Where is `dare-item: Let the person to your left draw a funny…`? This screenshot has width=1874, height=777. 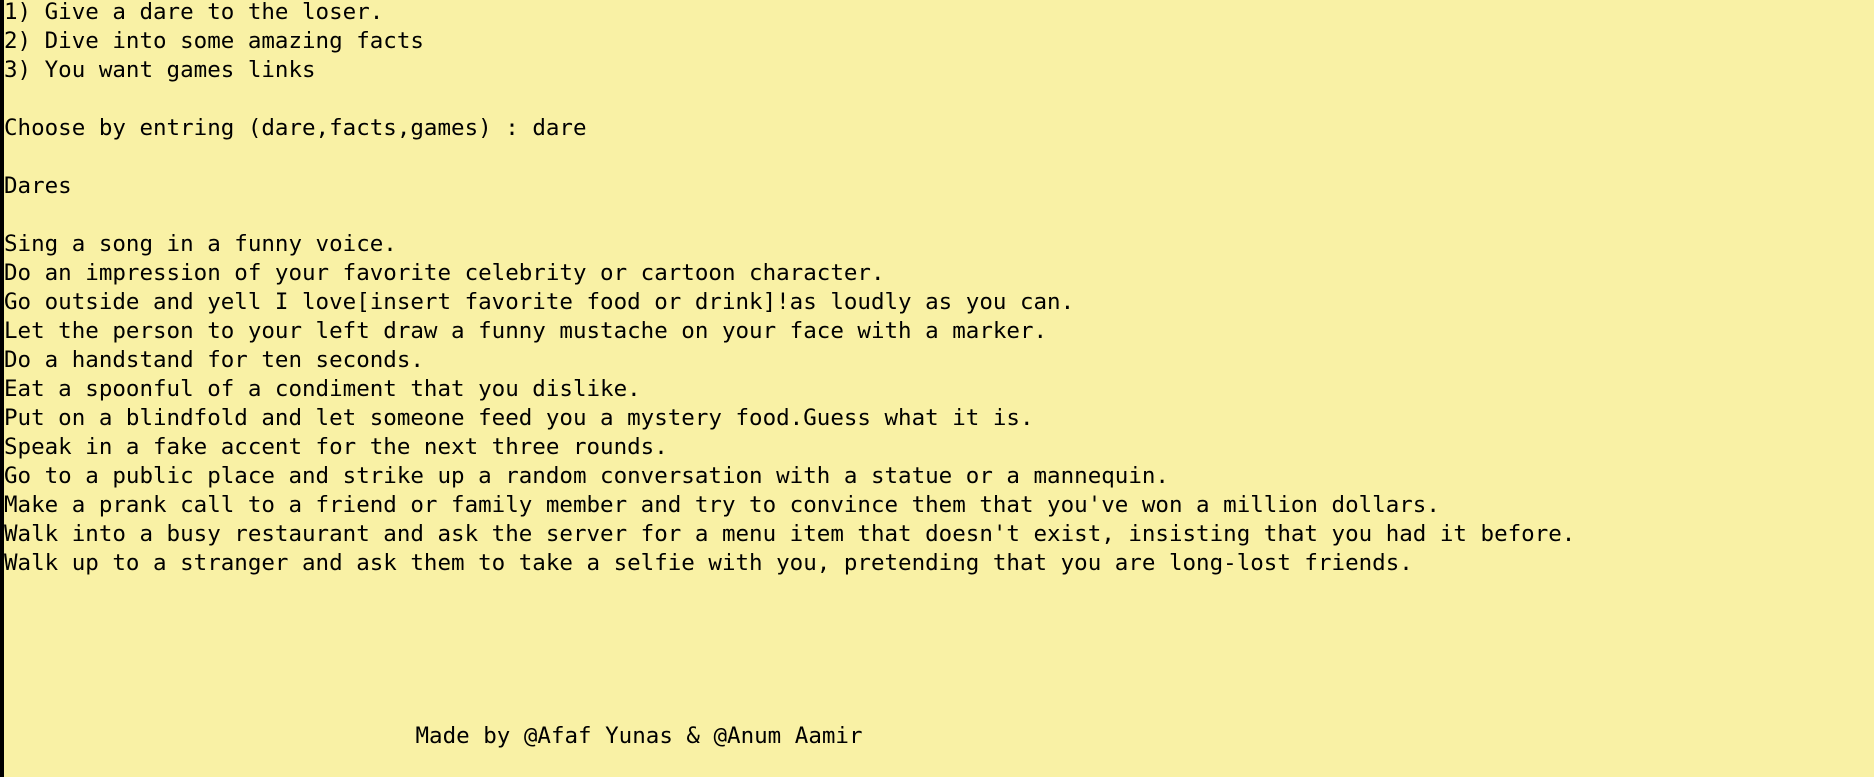
dare-item: Let the person to your left draw a funny… is located at coordinates (526, 331).